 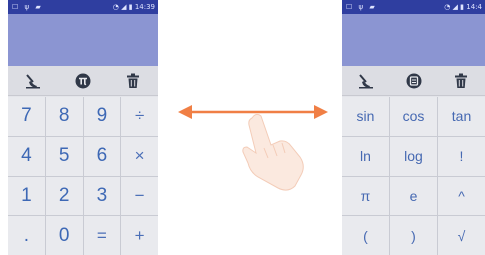 I want to click on status-notification-icons: ☐ ψ ▰, so click(x=361, y=7).